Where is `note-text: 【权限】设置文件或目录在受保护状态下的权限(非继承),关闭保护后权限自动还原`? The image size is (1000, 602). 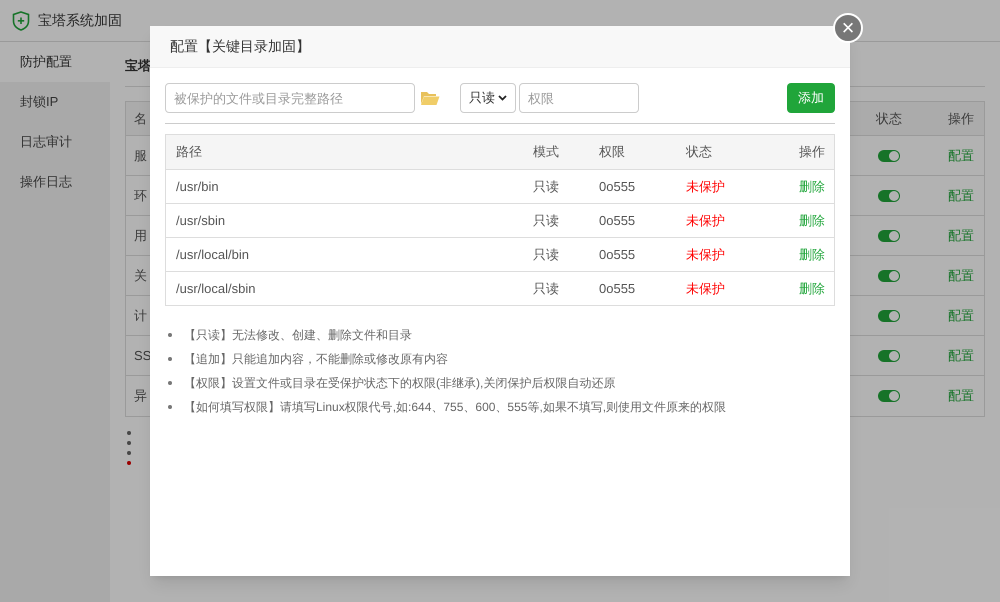
note-text: 【权限】设置文件或目录在受保护状态下的权限(非继承),关闭保护后权限自动还原 is located at coordinates (400, 383).